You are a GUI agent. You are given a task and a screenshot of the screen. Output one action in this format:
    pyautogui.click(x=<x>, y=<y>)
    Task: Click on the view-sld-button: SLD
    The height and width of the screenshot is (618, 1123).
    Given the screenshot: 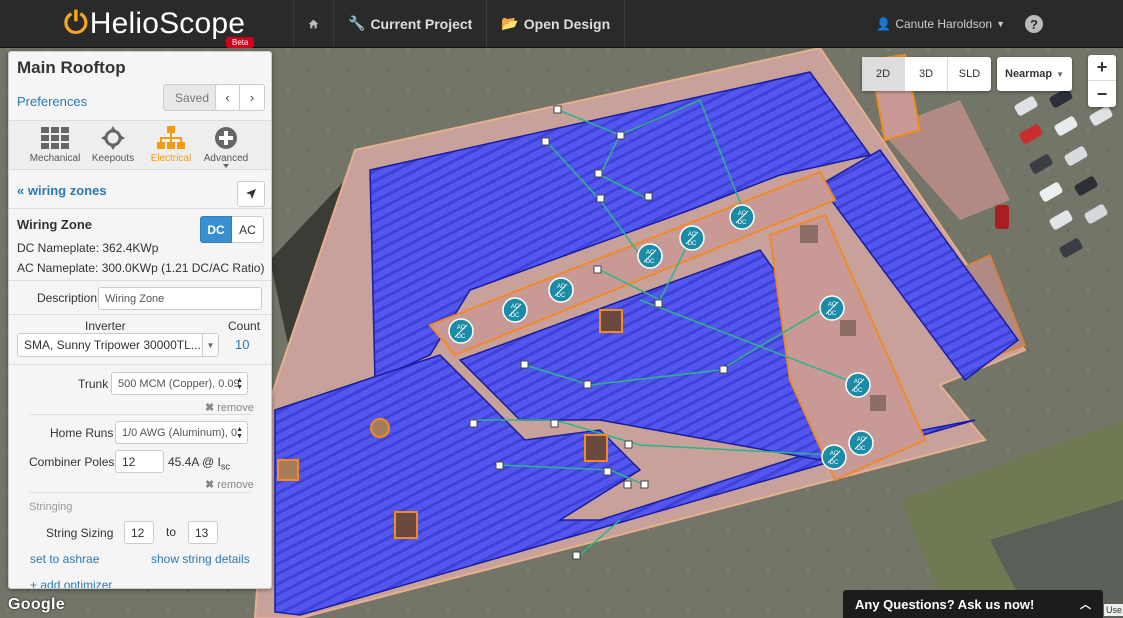 What is the action you would take?
    pyautogui.click(x=969, y=74)
    